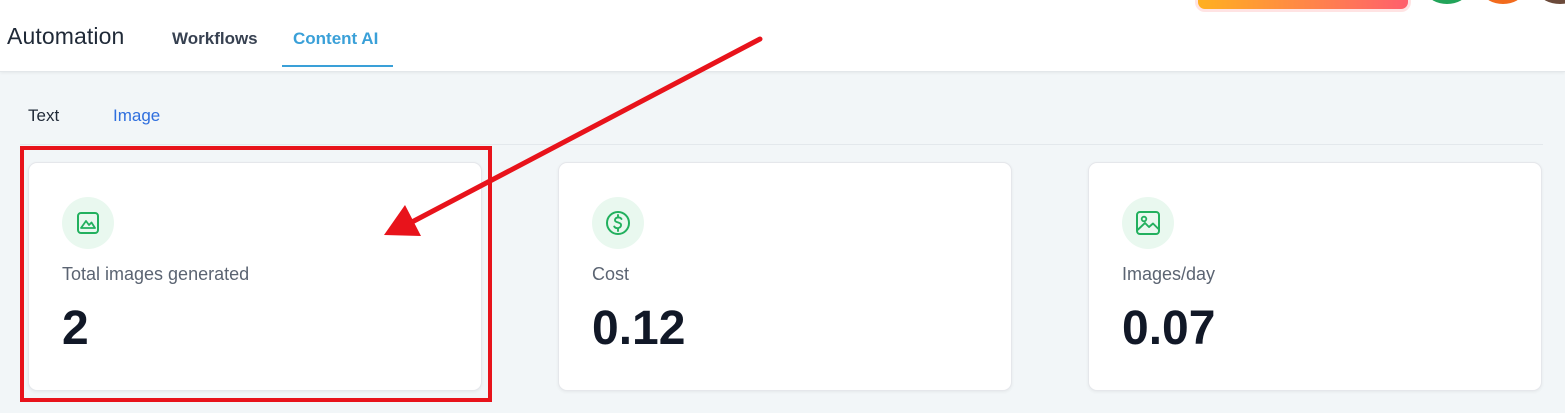  What do you see at coordinates (1169, 274) in the screenshot?
I see `stat-label: Images/day` at bounding box center [1169, 274].